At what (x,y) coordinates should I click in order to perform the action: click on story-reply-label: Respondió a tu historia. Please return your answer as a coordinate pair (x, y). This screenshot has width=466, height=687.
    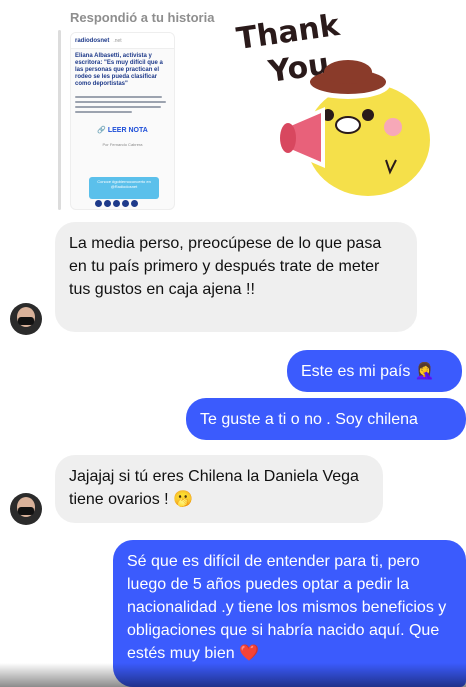
    Looking at the image, I should click on (142, 17).